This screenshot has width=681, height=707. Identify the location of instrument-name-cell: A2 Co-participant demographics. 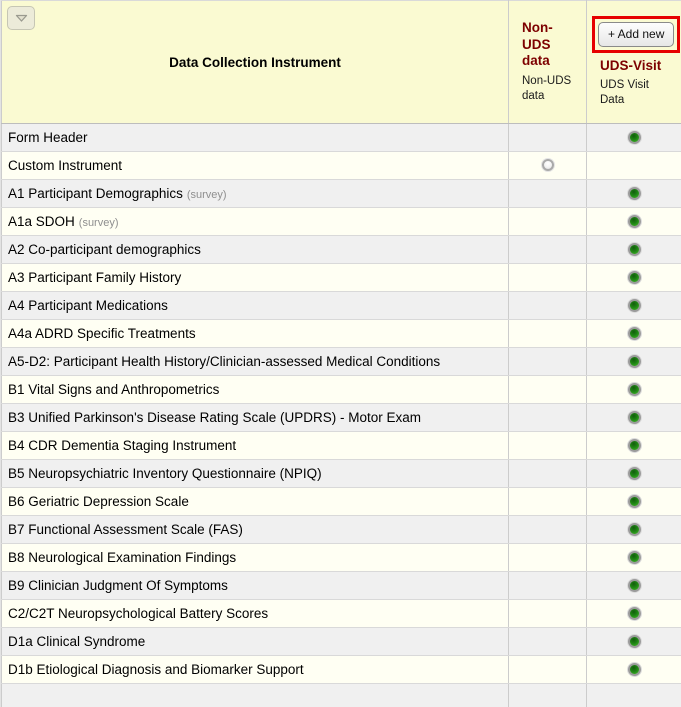
(255, 249).